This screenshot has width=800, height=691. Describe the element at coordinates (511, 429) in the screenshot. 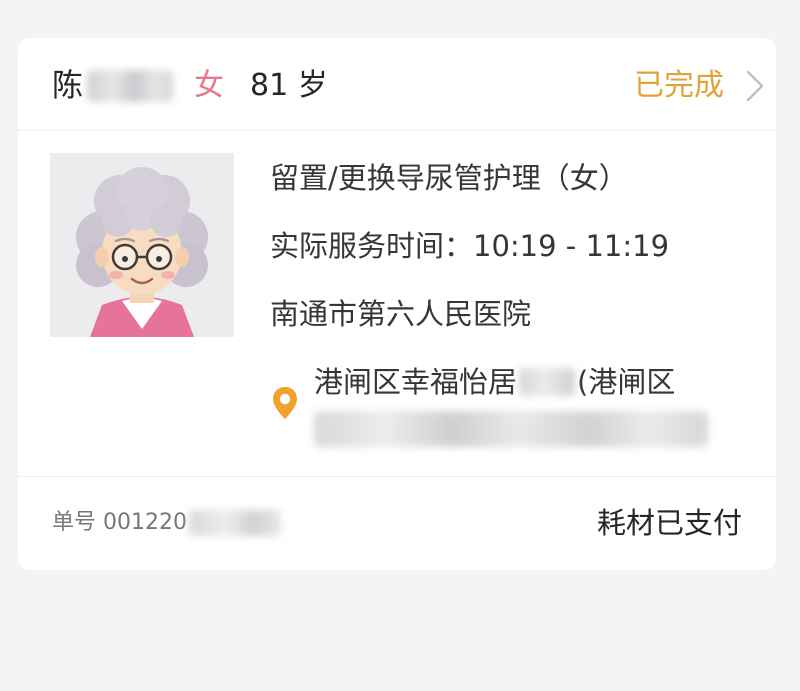

I see `address-line-2-redacted` at that location.